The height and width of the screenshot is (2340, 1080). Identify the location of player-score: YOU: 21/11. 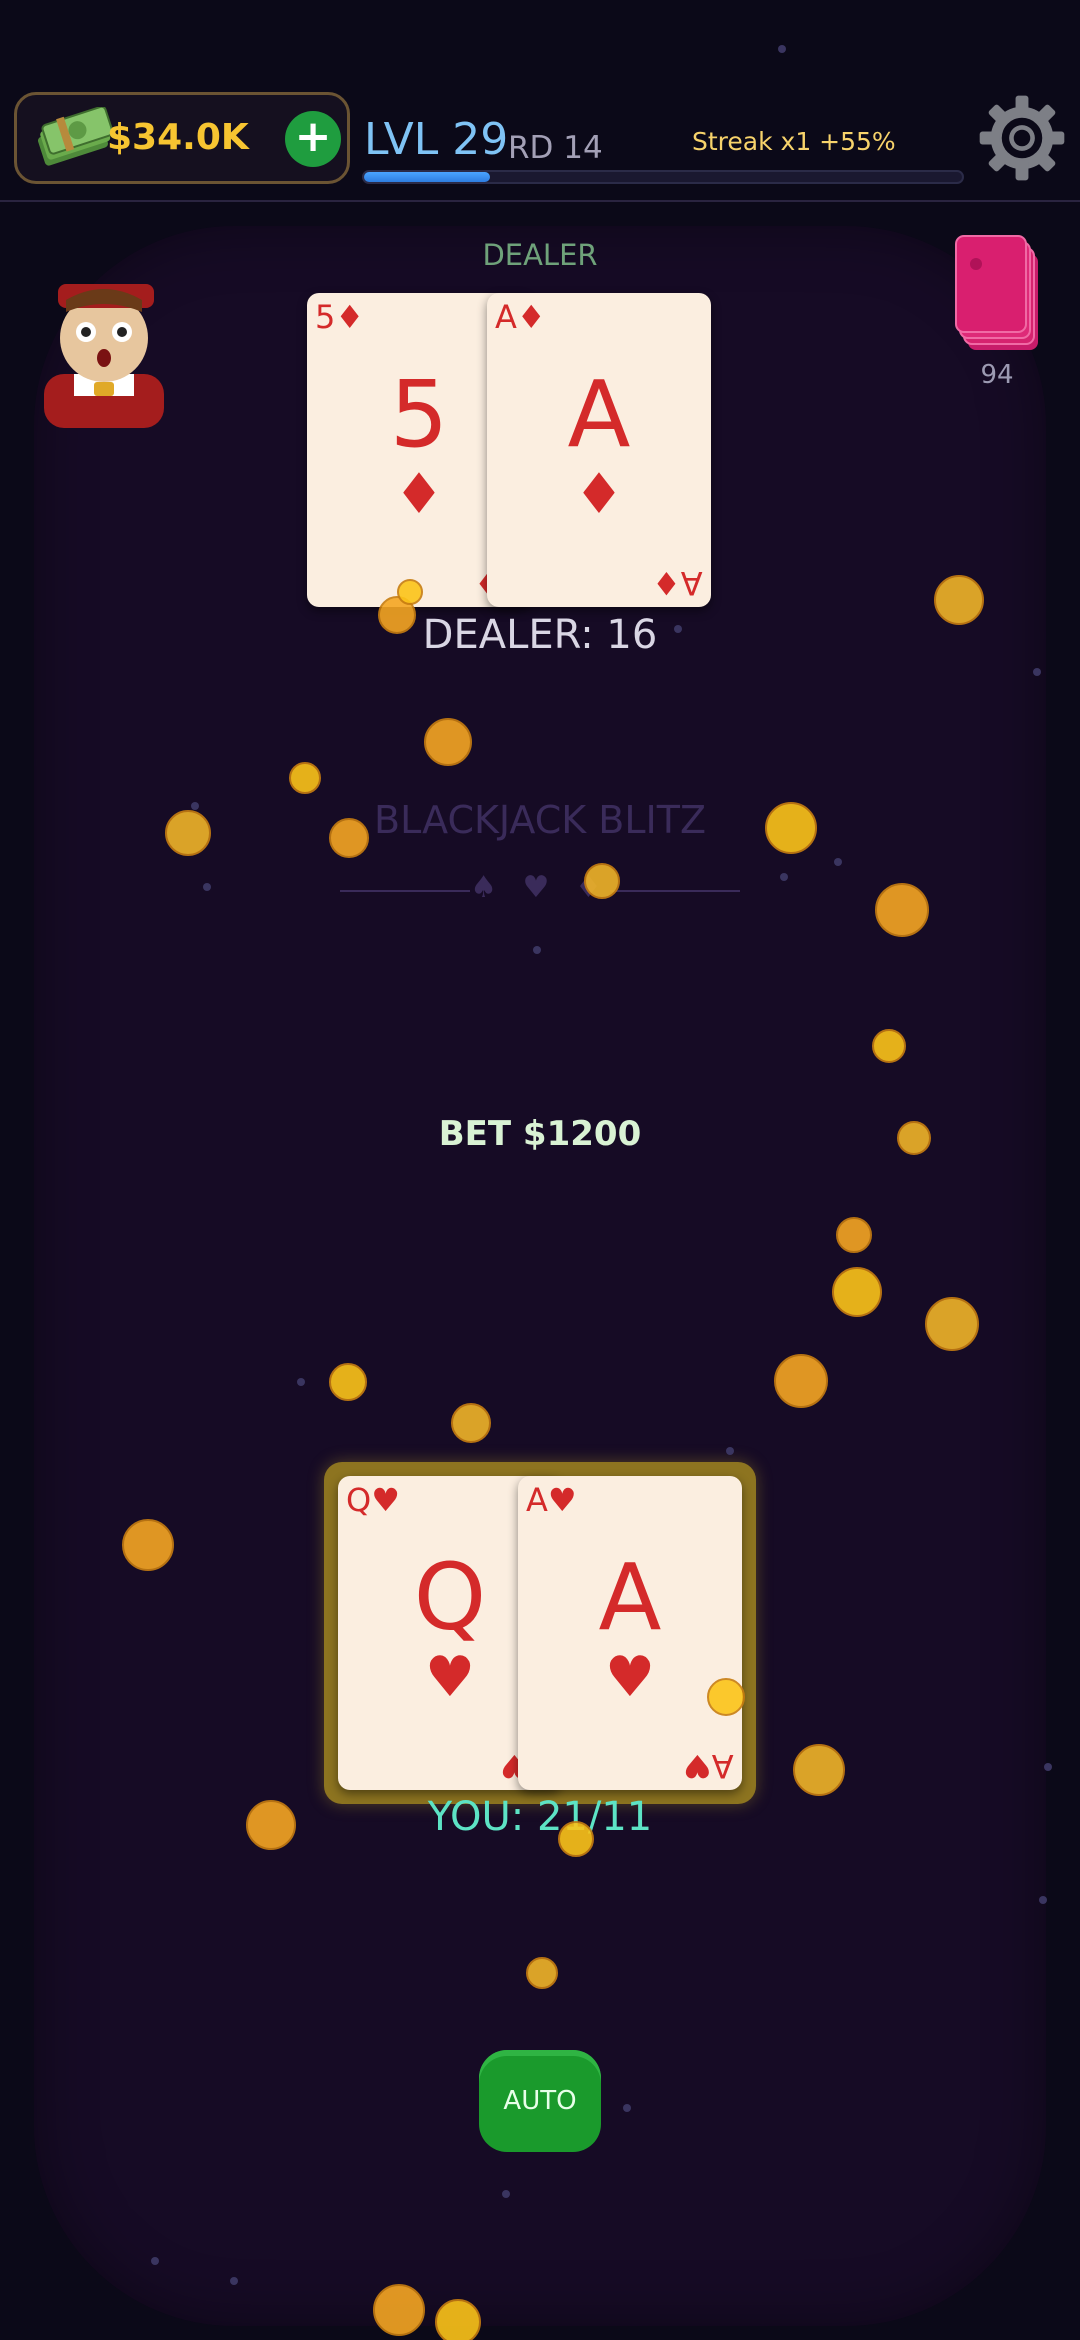
(540, 1817).